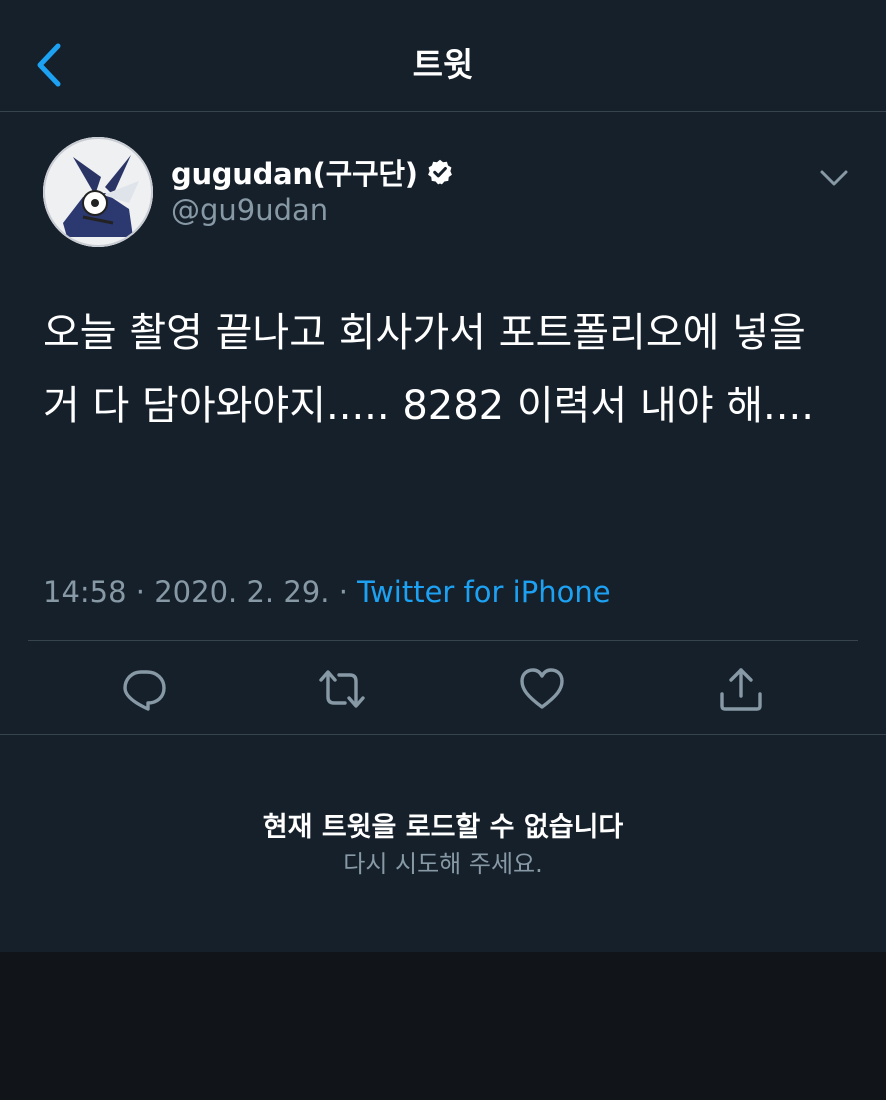 This screenshot has width=886, height=1100. Describe the element at coordinates (443, 827) in the screenshot. I see `load-error-title: 현재 트윗을 로드할 수 없습니다` at that location.